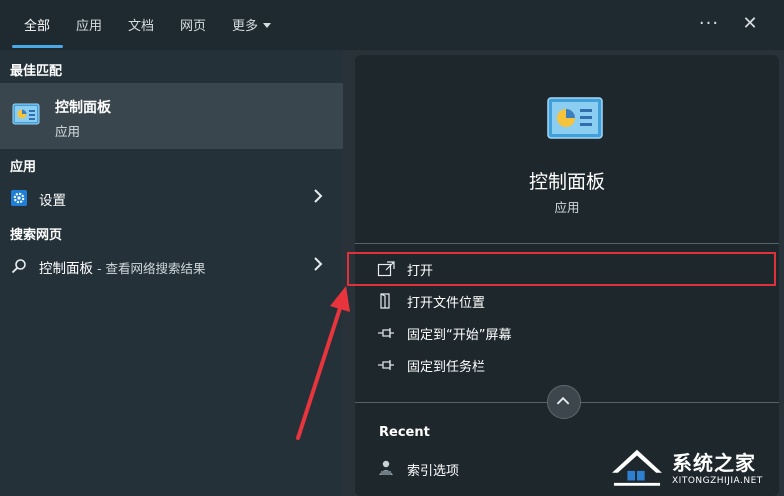 The height and width of the screenshot is (496, 784). What do you see at coordinates (567, 243) in the screenshot?
I see `divider` at bounding box center [567, 243].